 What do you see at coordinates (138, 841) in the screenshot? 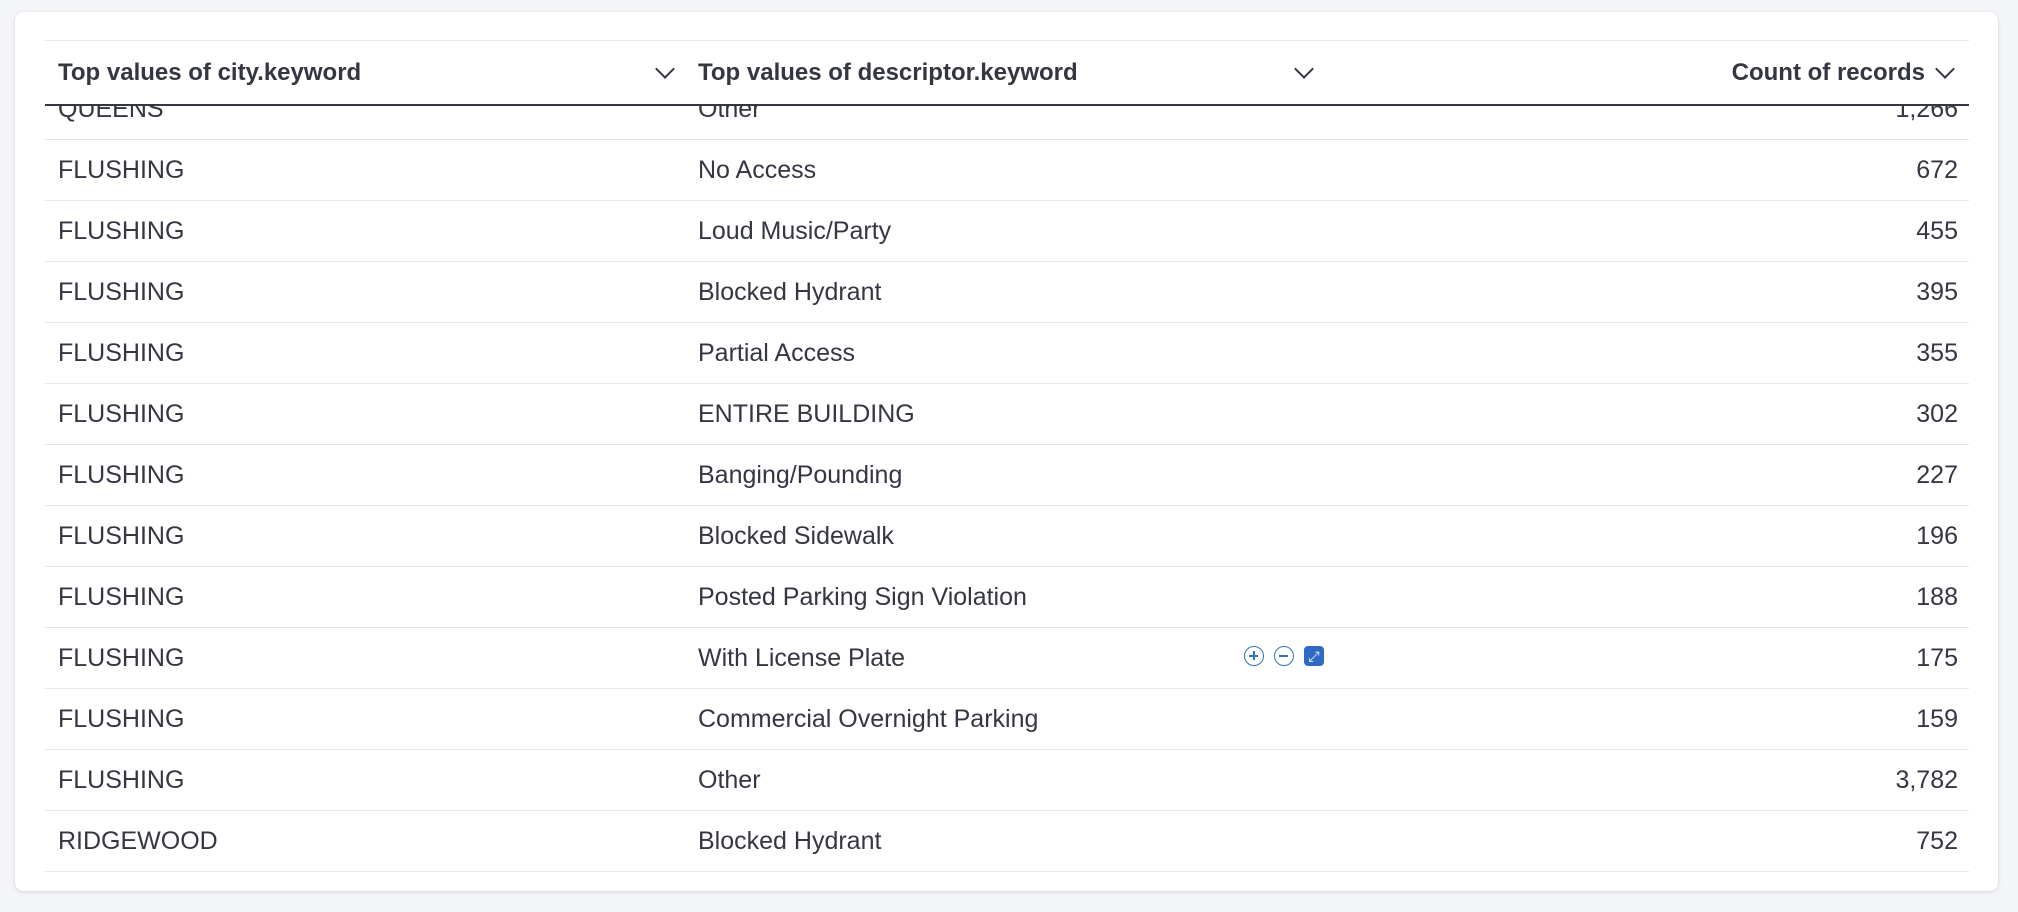
I see `cell-city: RIDGEWOOD` at bounding box center [138, 841].